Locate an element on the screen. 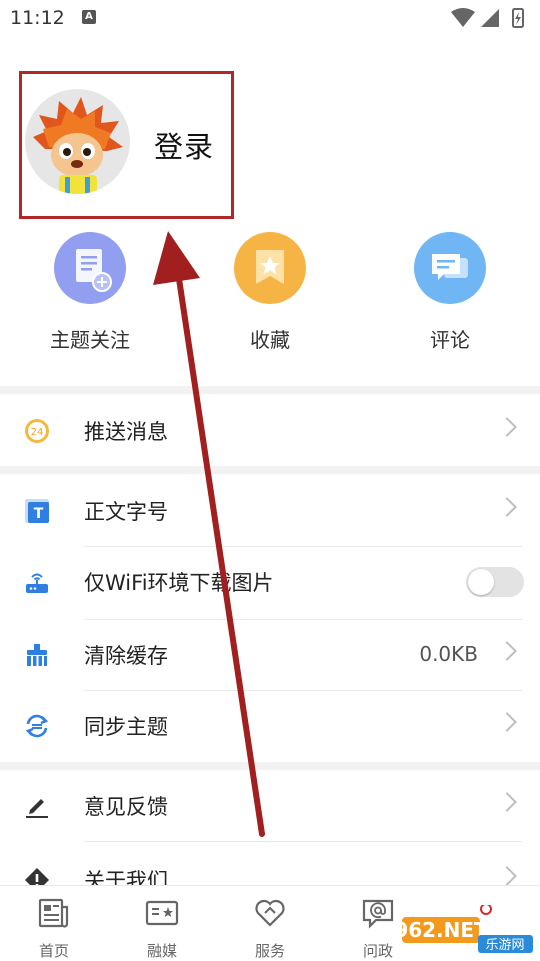 This screenshot has width=540, height=961. nav-services: 服务 is located at coordinates (270, 928).